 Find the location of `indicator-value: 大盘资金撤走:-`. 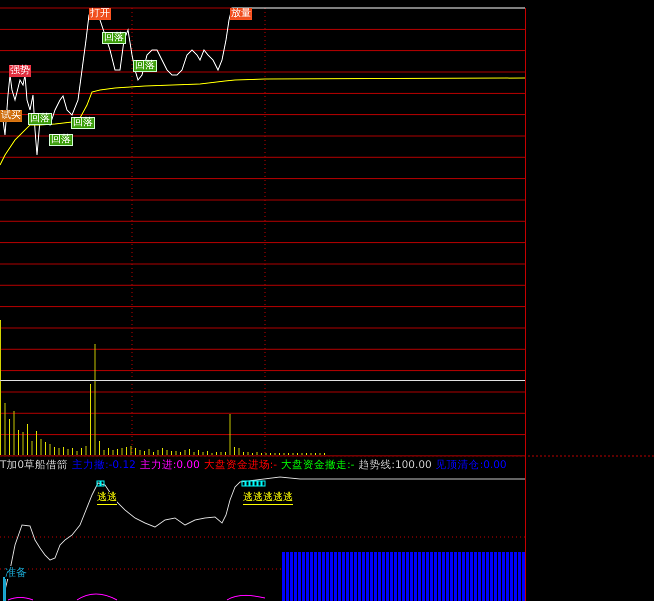

indicator-value: 大盘资金撤走:- is located at coordinates (317, 465).